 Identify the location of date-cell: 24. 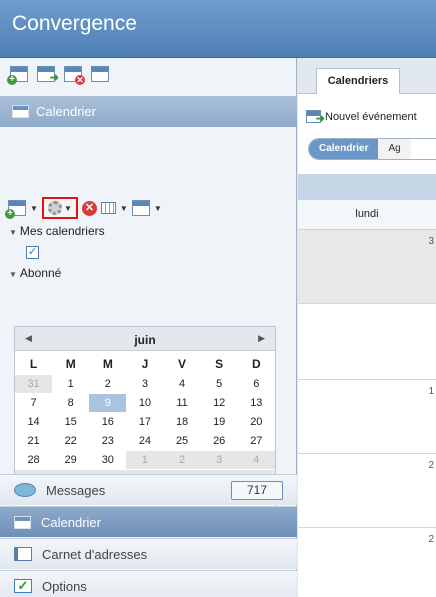
(144, 441).